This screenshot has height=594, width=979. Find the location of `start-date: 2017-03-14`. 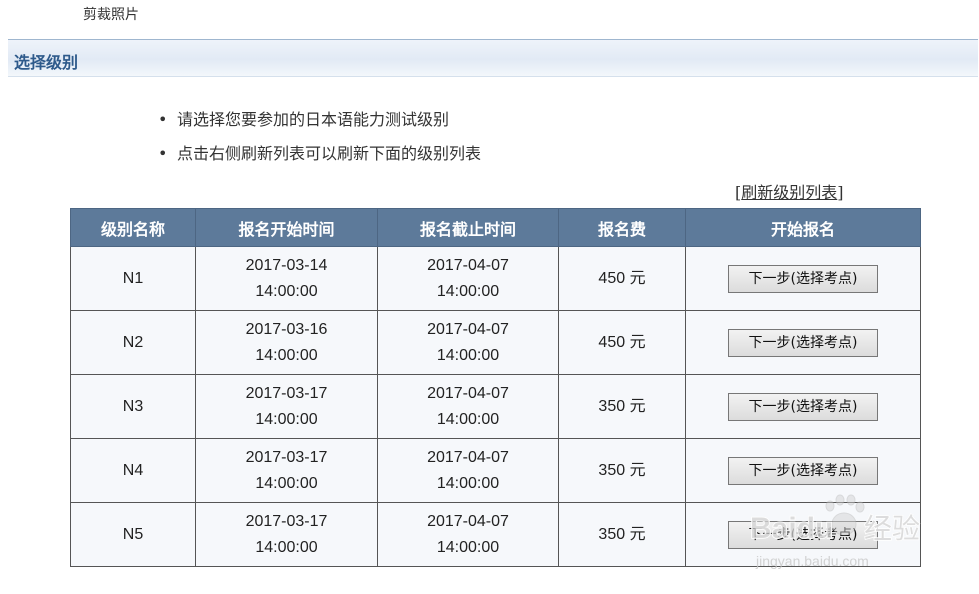

start-date: 2017-03-14 is located at coordinates (286, 265).